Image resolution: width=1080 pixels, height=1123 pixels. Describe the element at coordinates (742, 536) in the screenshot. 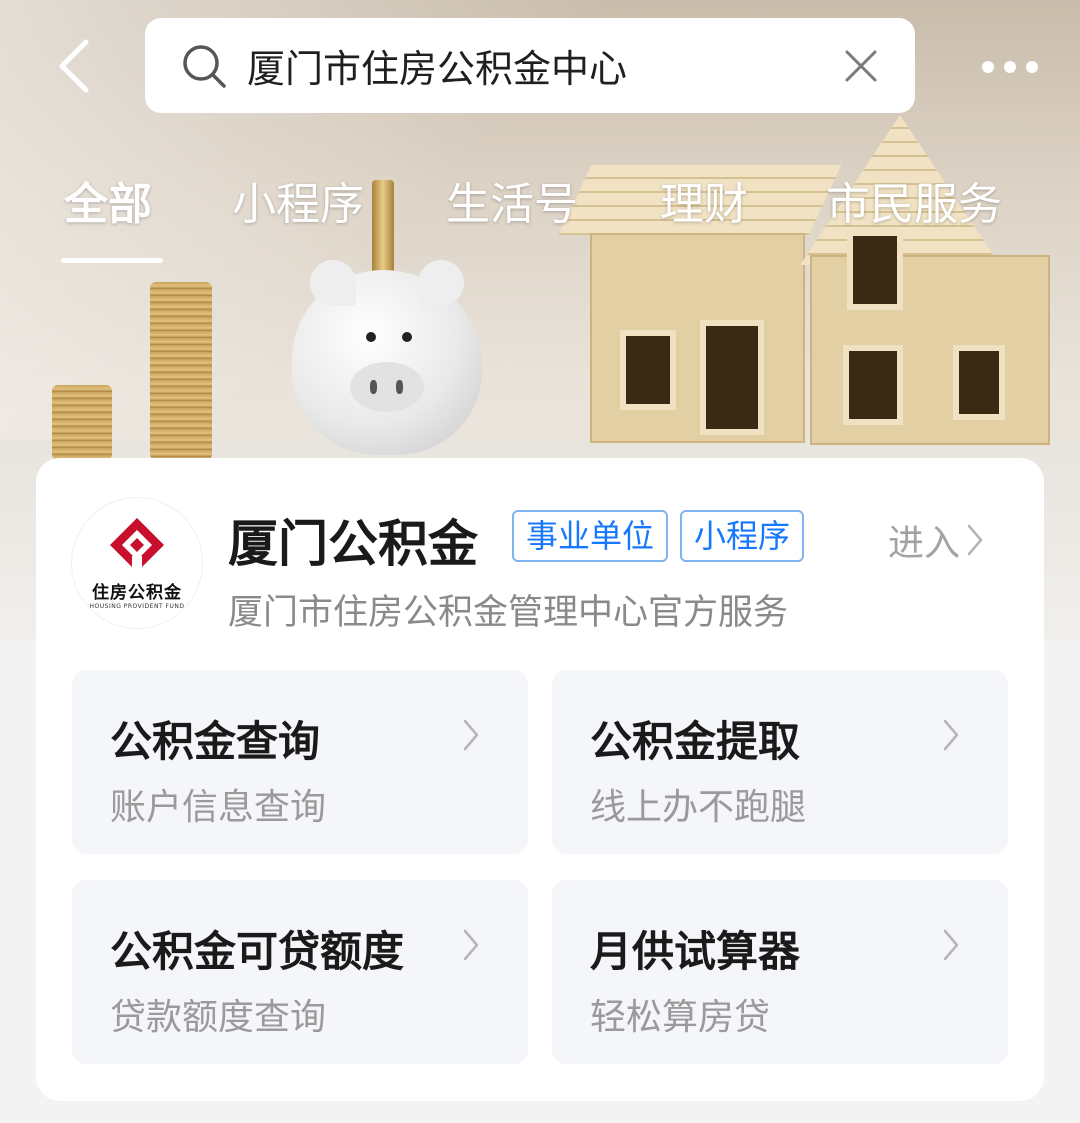

I see `tag-mini-program: 小程序` at that location.